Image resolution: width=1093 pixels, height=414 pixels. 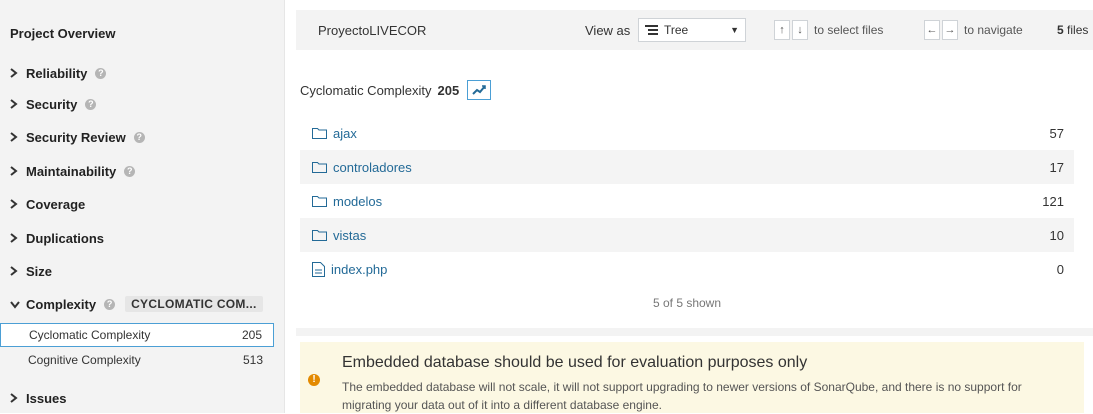 I want to click on chevron-down-icon, so click(x=18, y=304).